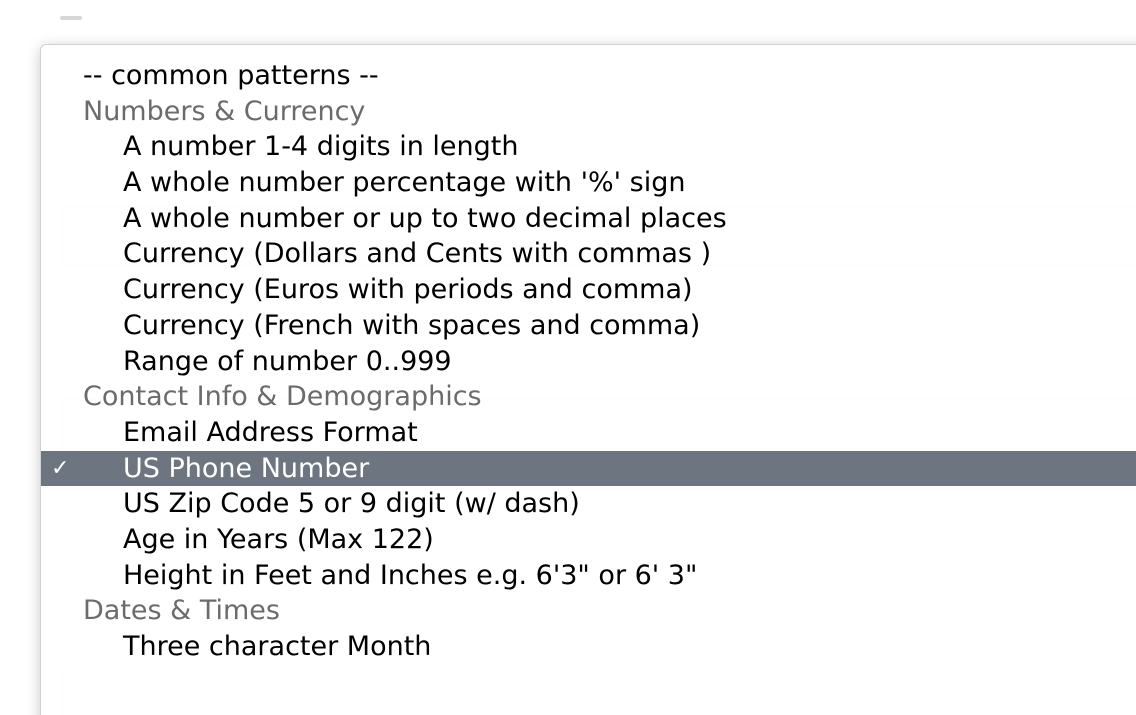 This screenshot has height=715, width=1136. Describe the element at coordinates (588, 504) in the screenshot. I see `menu-option: US Zip Code 5 or 9 digit (w/ dash)` at that location.